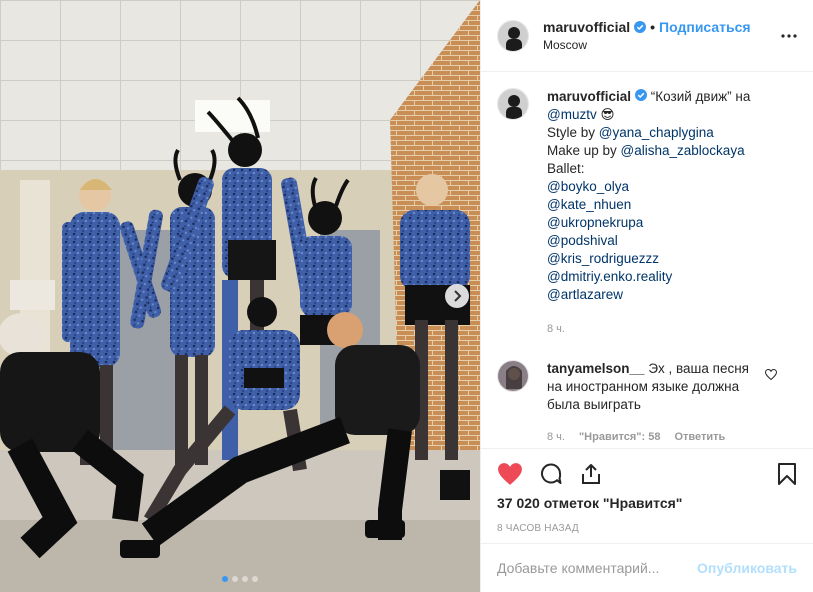 This screenshot has width=813, height=592. Describe the element at coordinates (656, 132) in the screenshot. I see `mention-link: @yana_chaplygina` at that location.